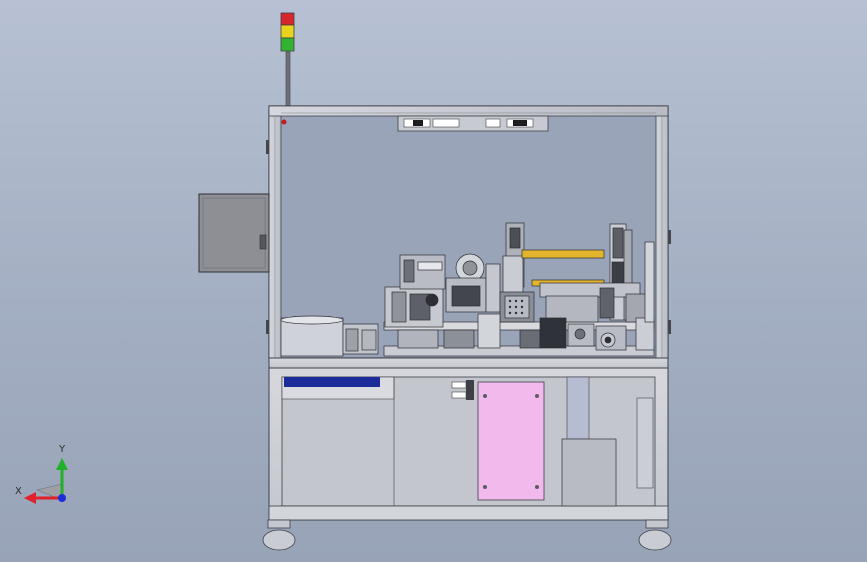 This screenshot has height=562, width=867. Describe the element at coordinates (287, 31) in the screenshot. I see `tower-light-yellow` at that location.